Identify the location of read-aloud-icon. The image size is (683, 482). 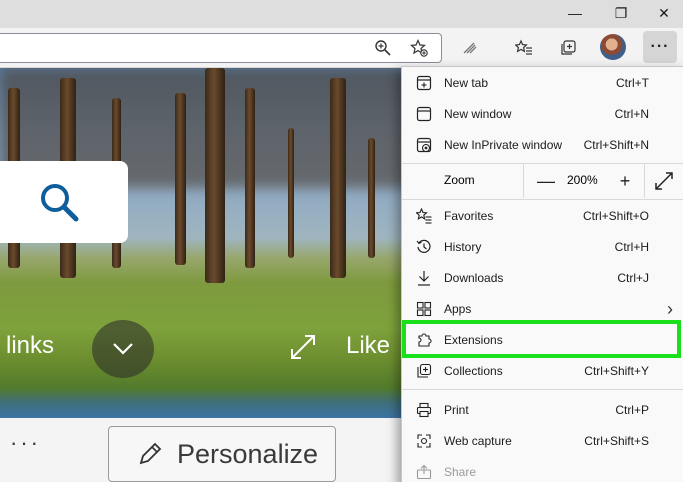
(470, 48).